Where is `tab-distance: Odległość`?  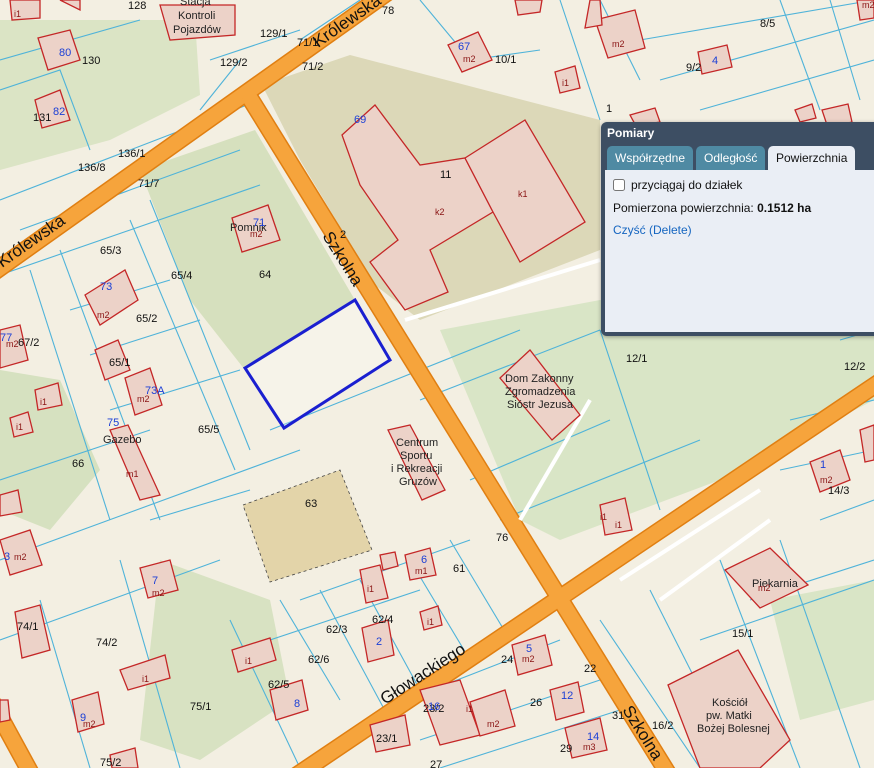 tab-distance: Odległość is located at coordinates (731, 158).